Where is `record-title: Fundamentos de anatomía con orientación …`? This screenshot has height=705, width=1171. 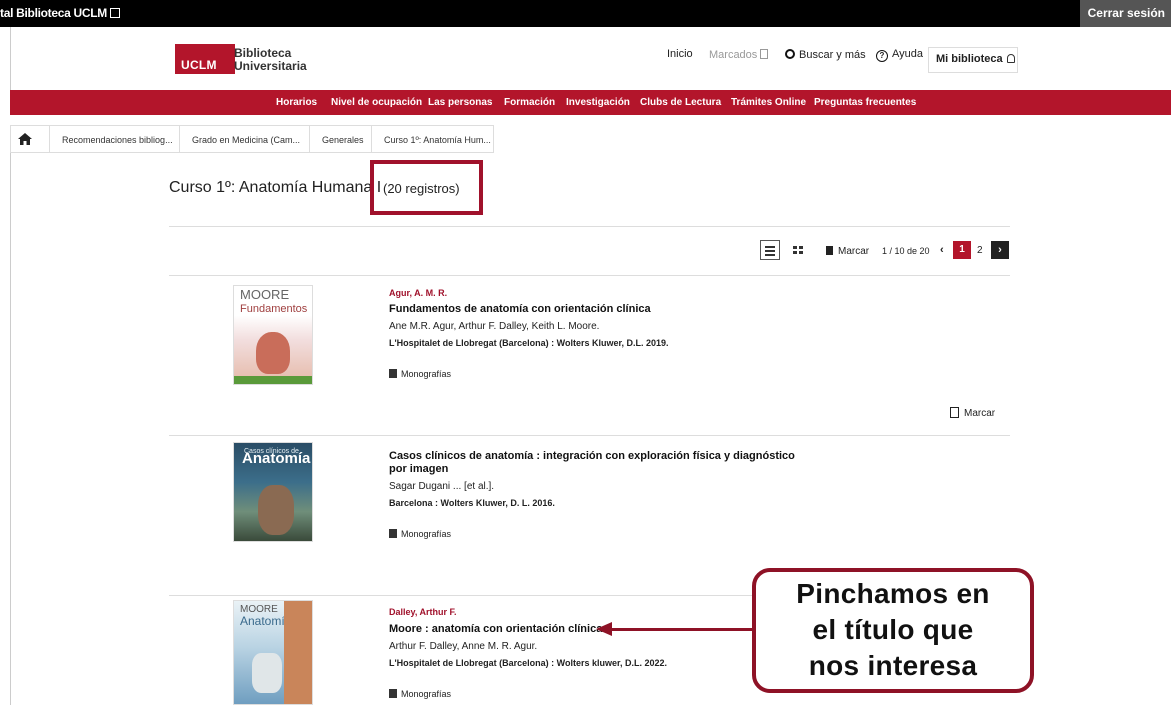
record-title: Fundamentos de anatomía con orientación … is located at coordinates (599, 309).